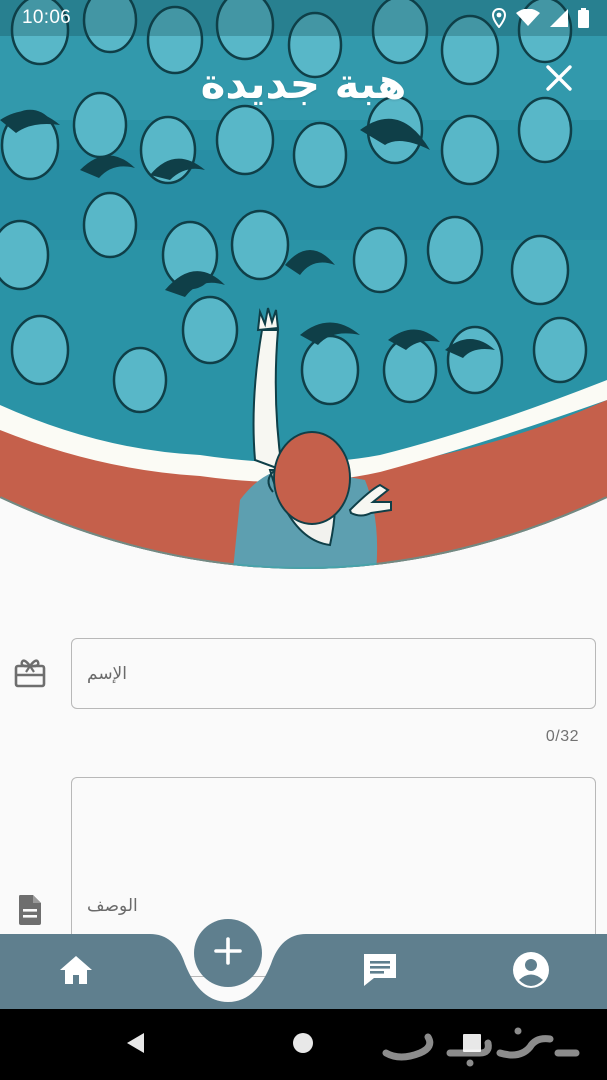 The height and width of the screenshot is (1080, 607). I want to click on description-placeholder: الوصف, so click(112, 906).